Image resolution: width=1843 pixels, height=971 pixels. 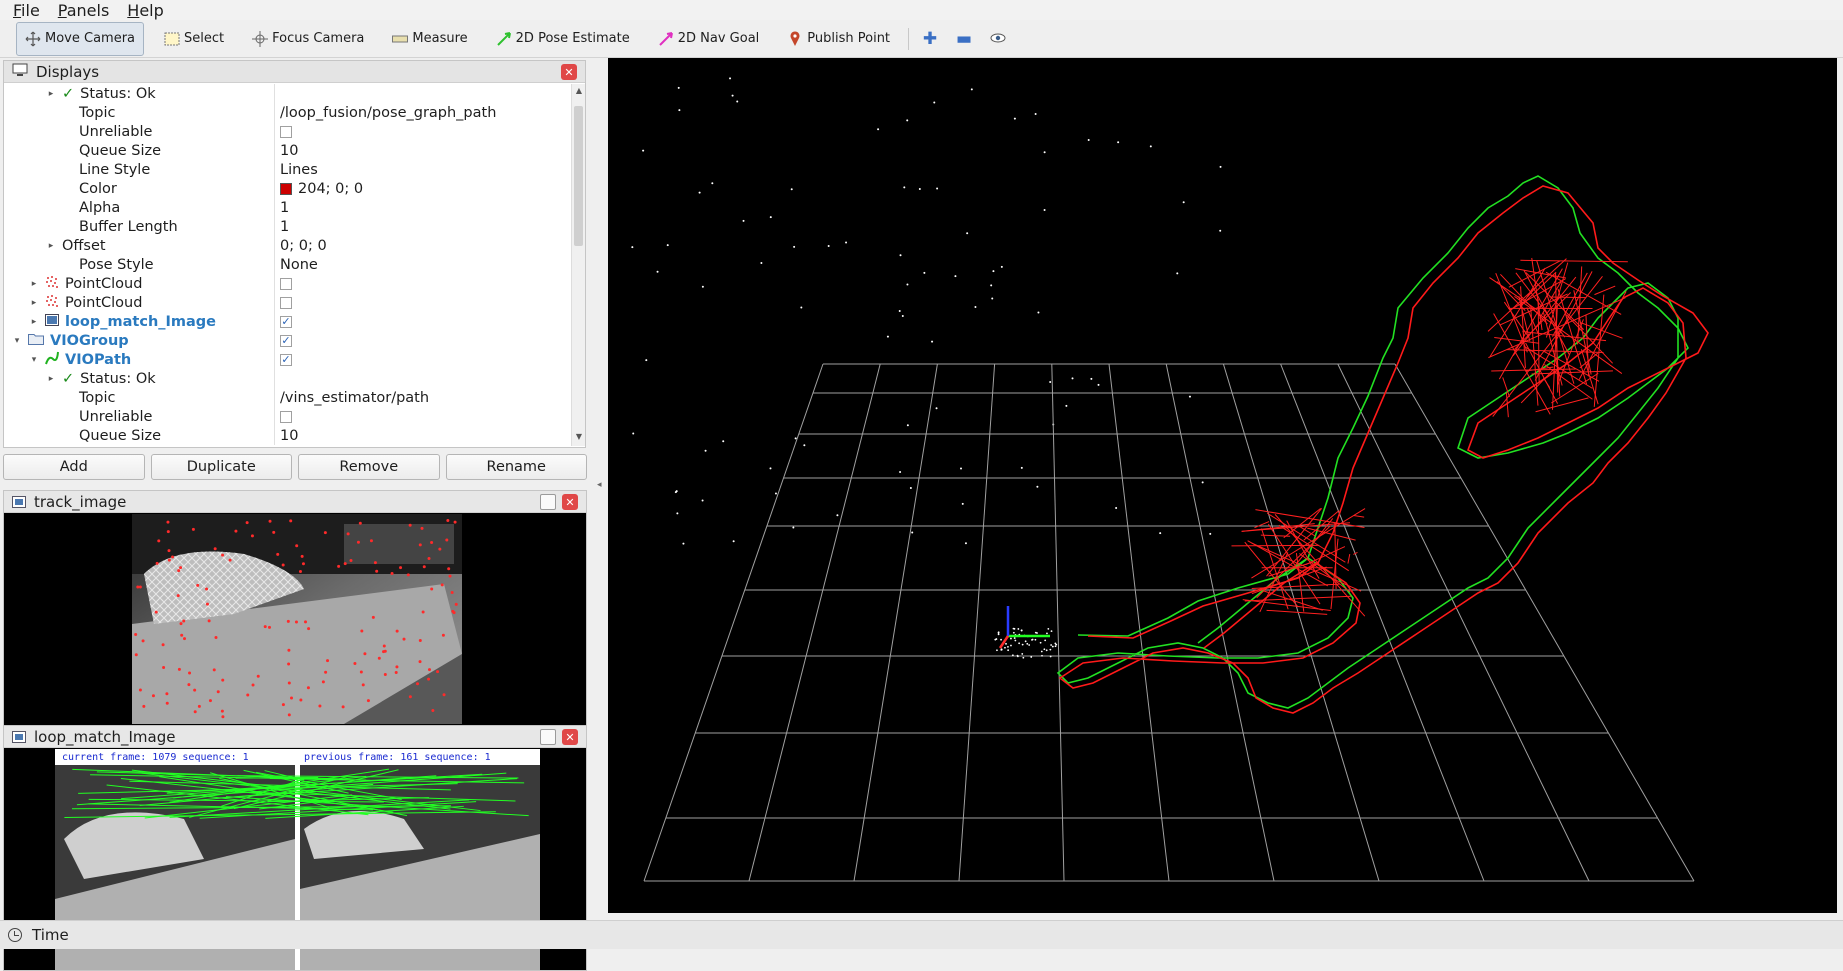 What do you see at coordinates (709, 39) in the screenshot?
I see `nav-goal-tool: 2D Nav Goal` at bounding box center [709, 39].